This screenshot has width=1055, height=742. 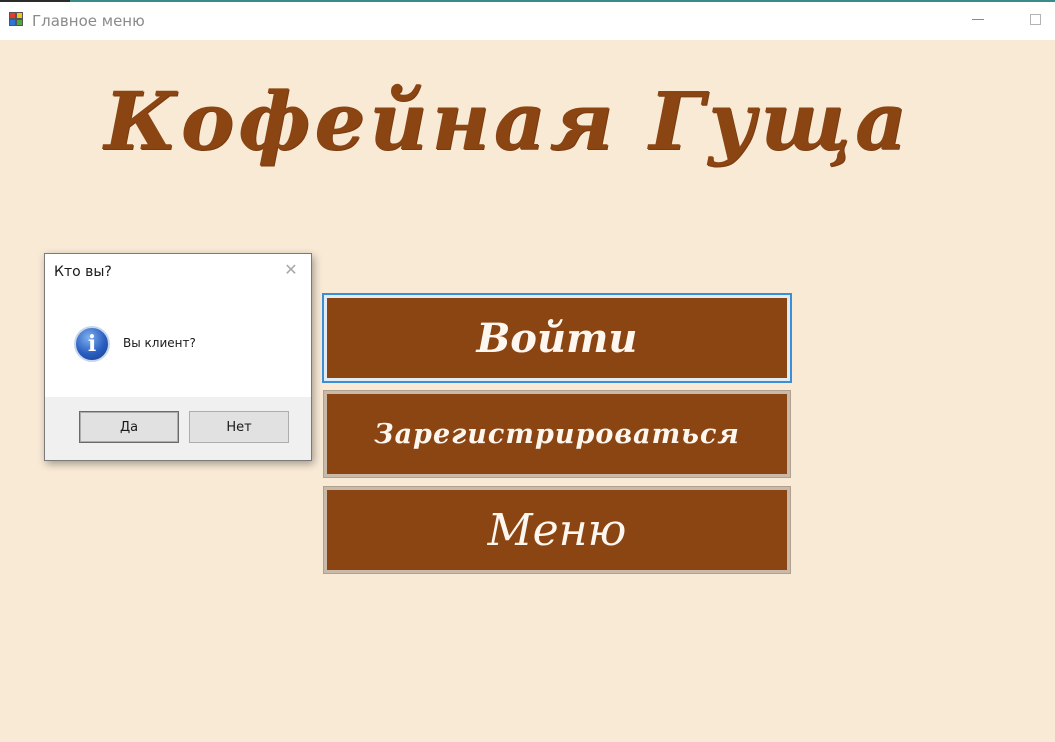 What do you see at coordinates (527, 21) in the screenshot?
I see `title-bar: Главное меню` at bounding box center [527, 21].